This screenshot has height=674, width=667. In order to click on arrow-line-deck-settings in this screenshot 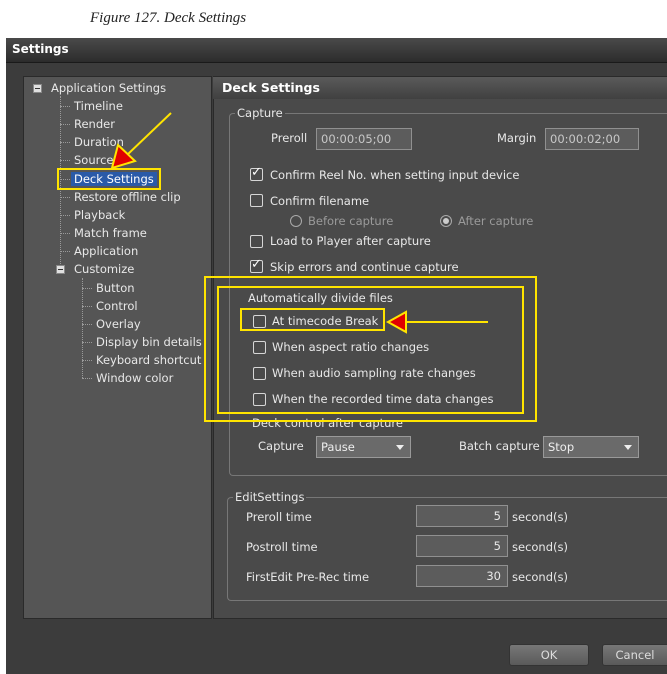, I will do `click(148, 134)`.